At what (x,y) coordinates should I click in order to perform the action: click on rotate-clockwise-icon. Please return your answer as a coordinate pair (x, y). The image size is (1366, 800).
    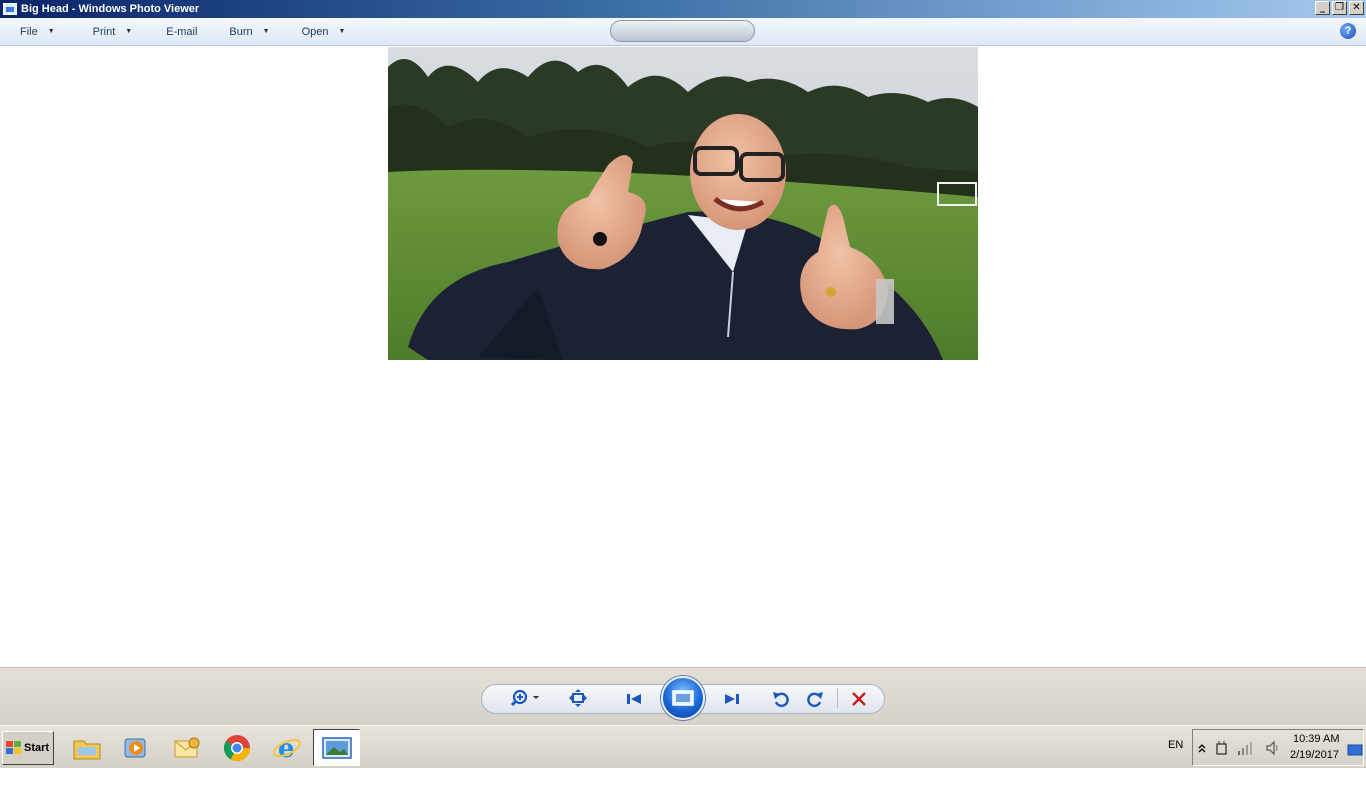
    Looking at the image, I should click on (815, 700).